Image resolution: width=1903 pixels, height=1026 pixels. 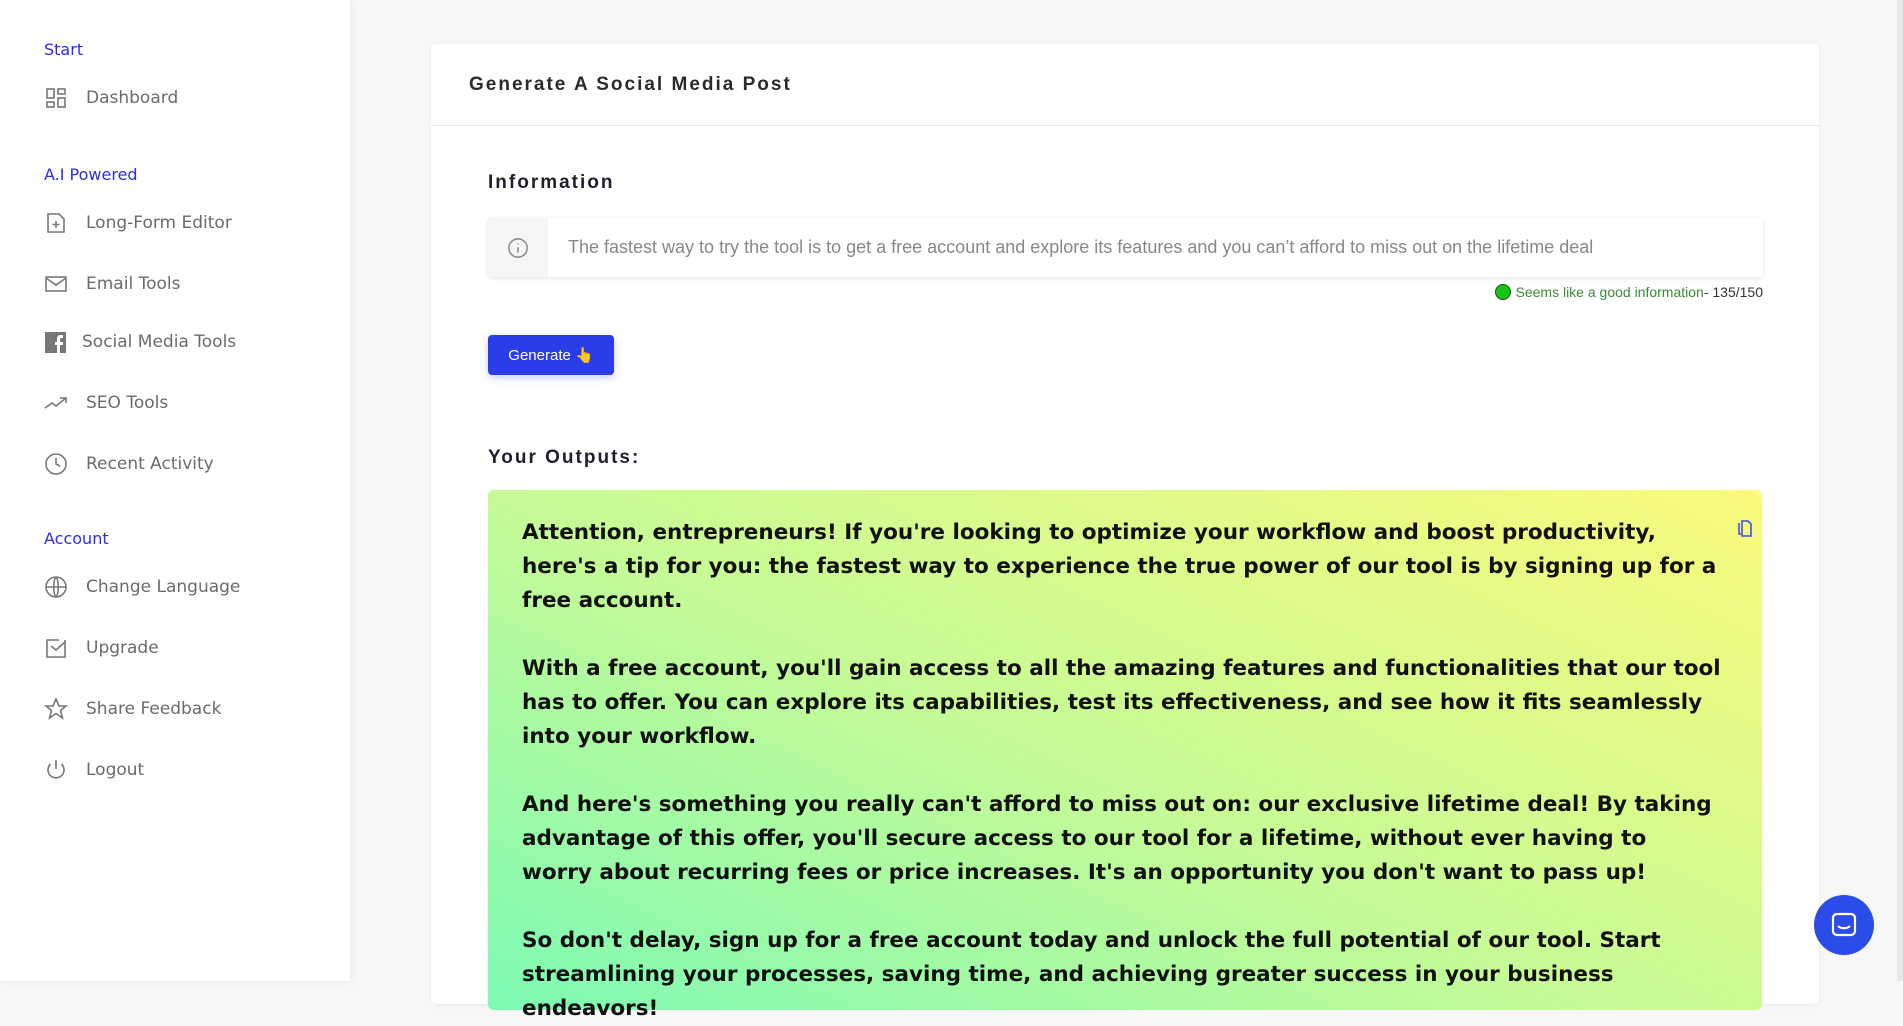 I want to click on card-title: Generate A Social Media Post, so click(x=1125, y=85).